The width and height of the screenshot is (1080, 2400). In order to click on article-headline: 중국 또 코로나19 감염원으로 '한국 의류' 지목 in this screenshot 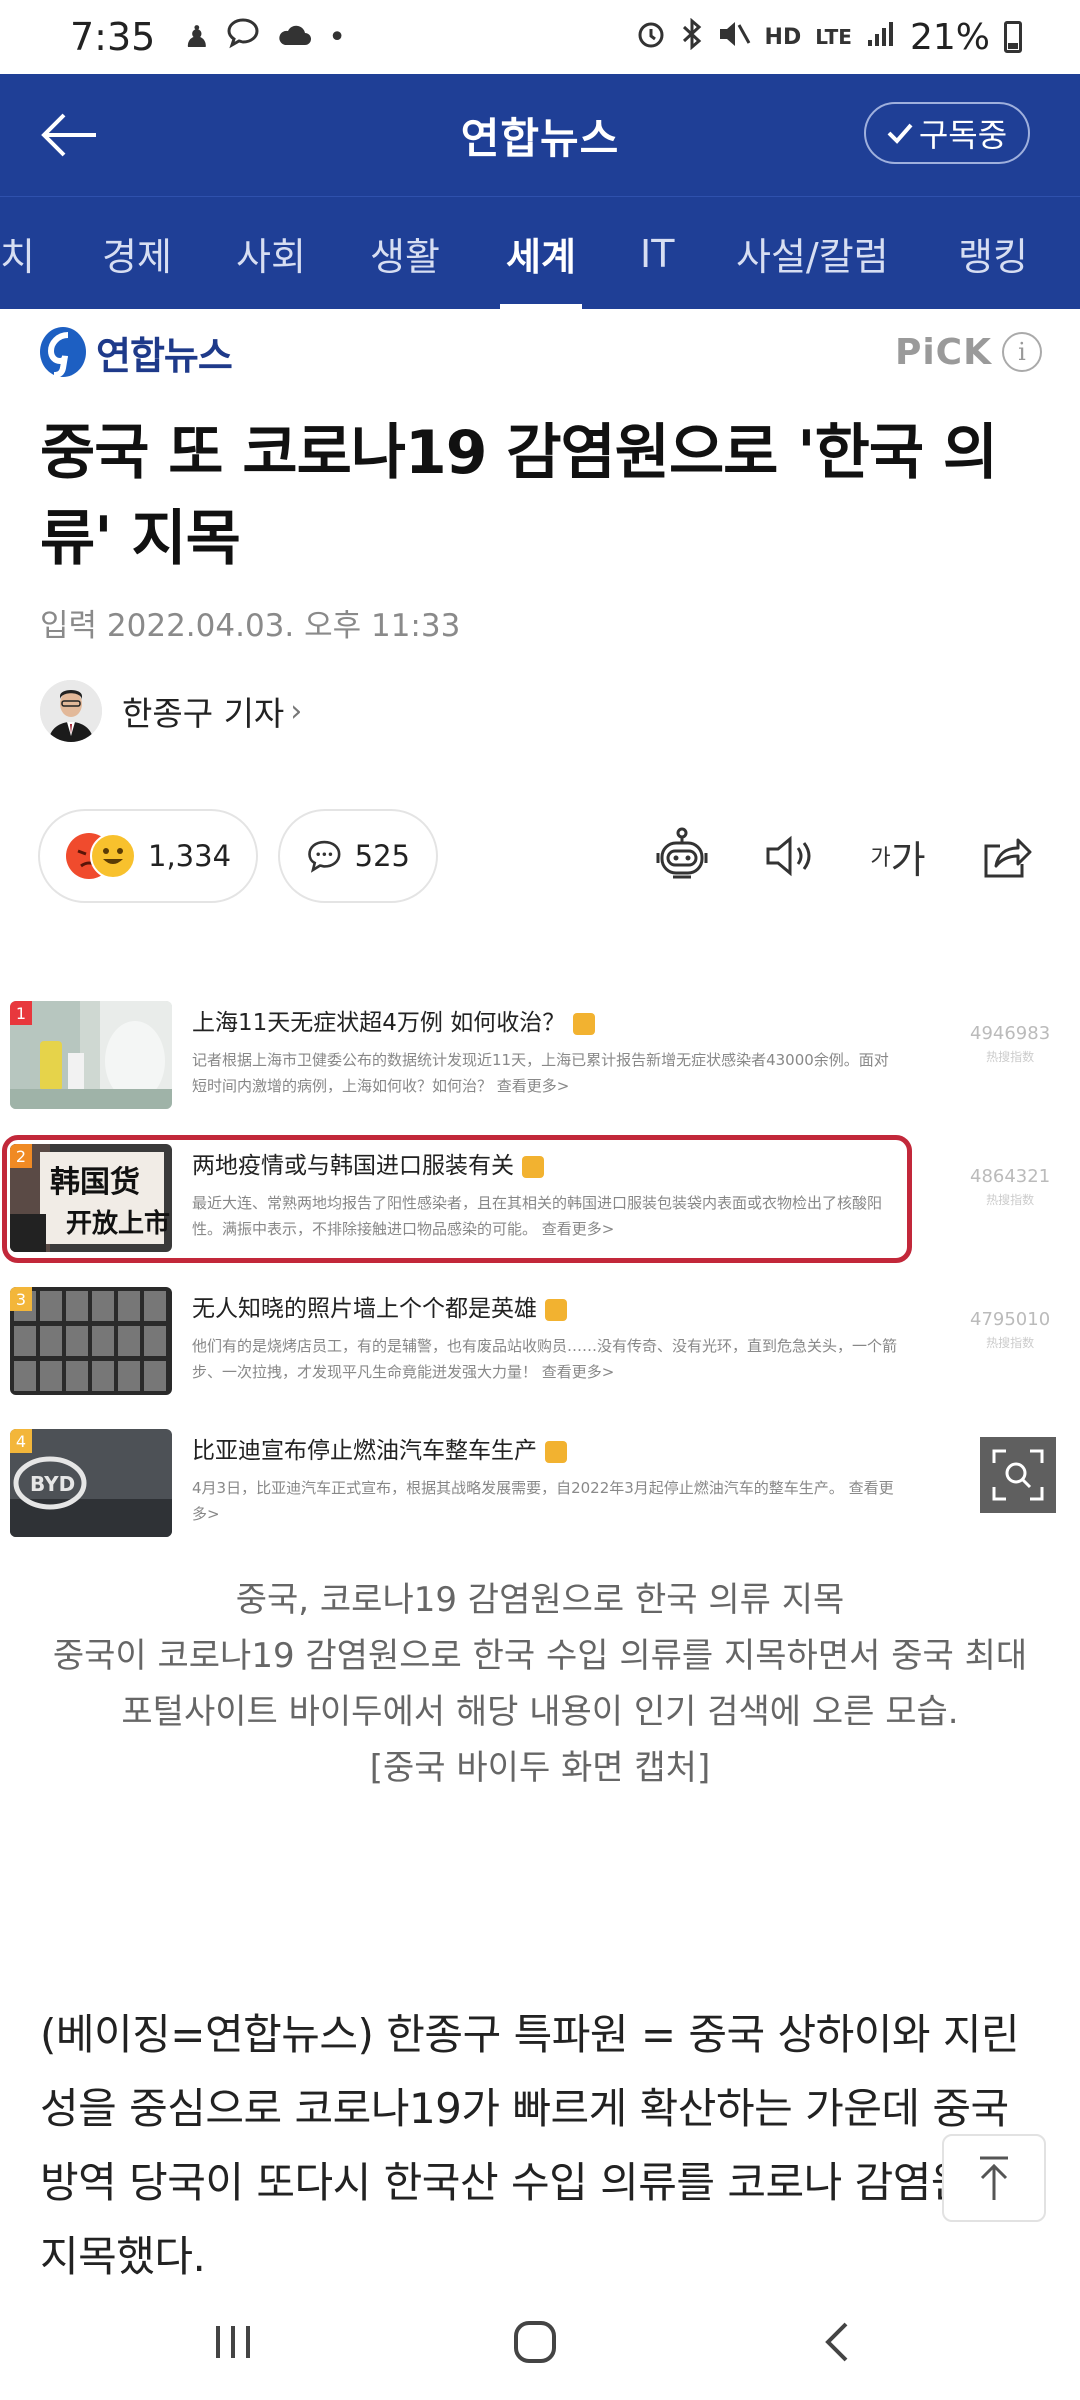, I will do `click(519, 496)`.